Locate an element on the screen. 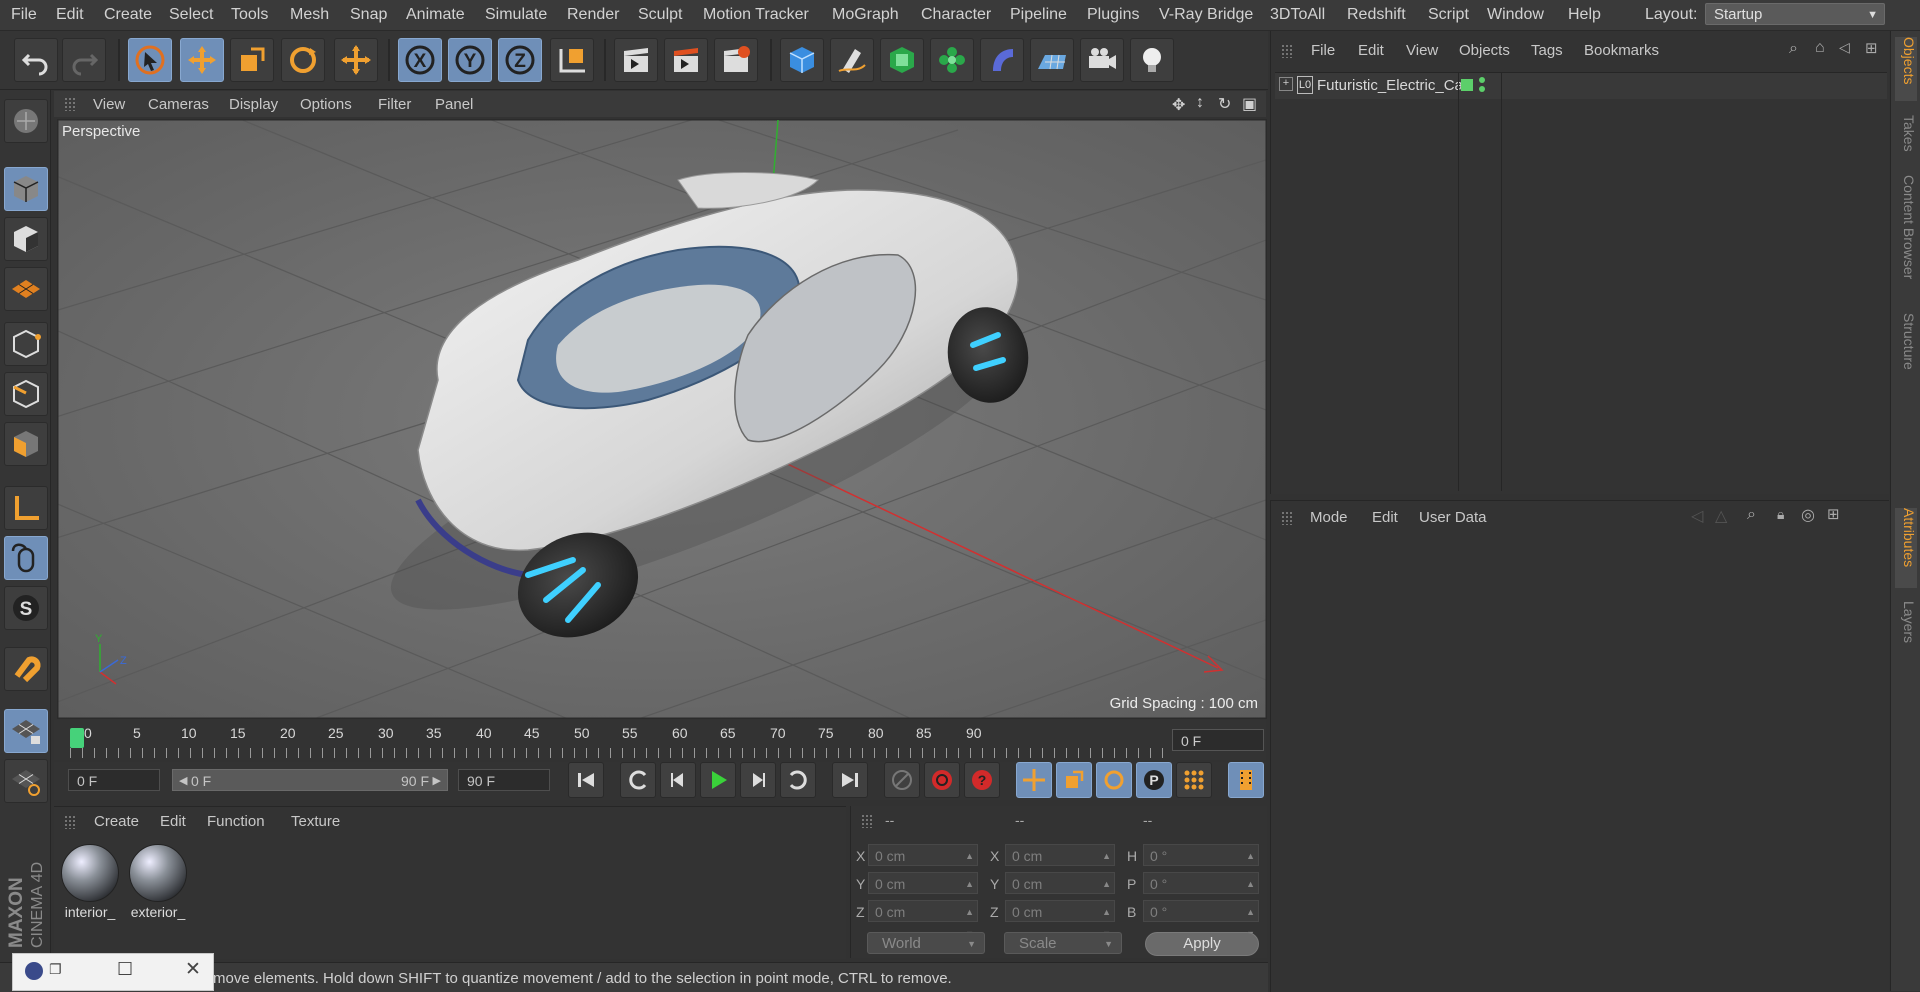  menu-redshift: Redshift is located at coordinates (1376, 15).